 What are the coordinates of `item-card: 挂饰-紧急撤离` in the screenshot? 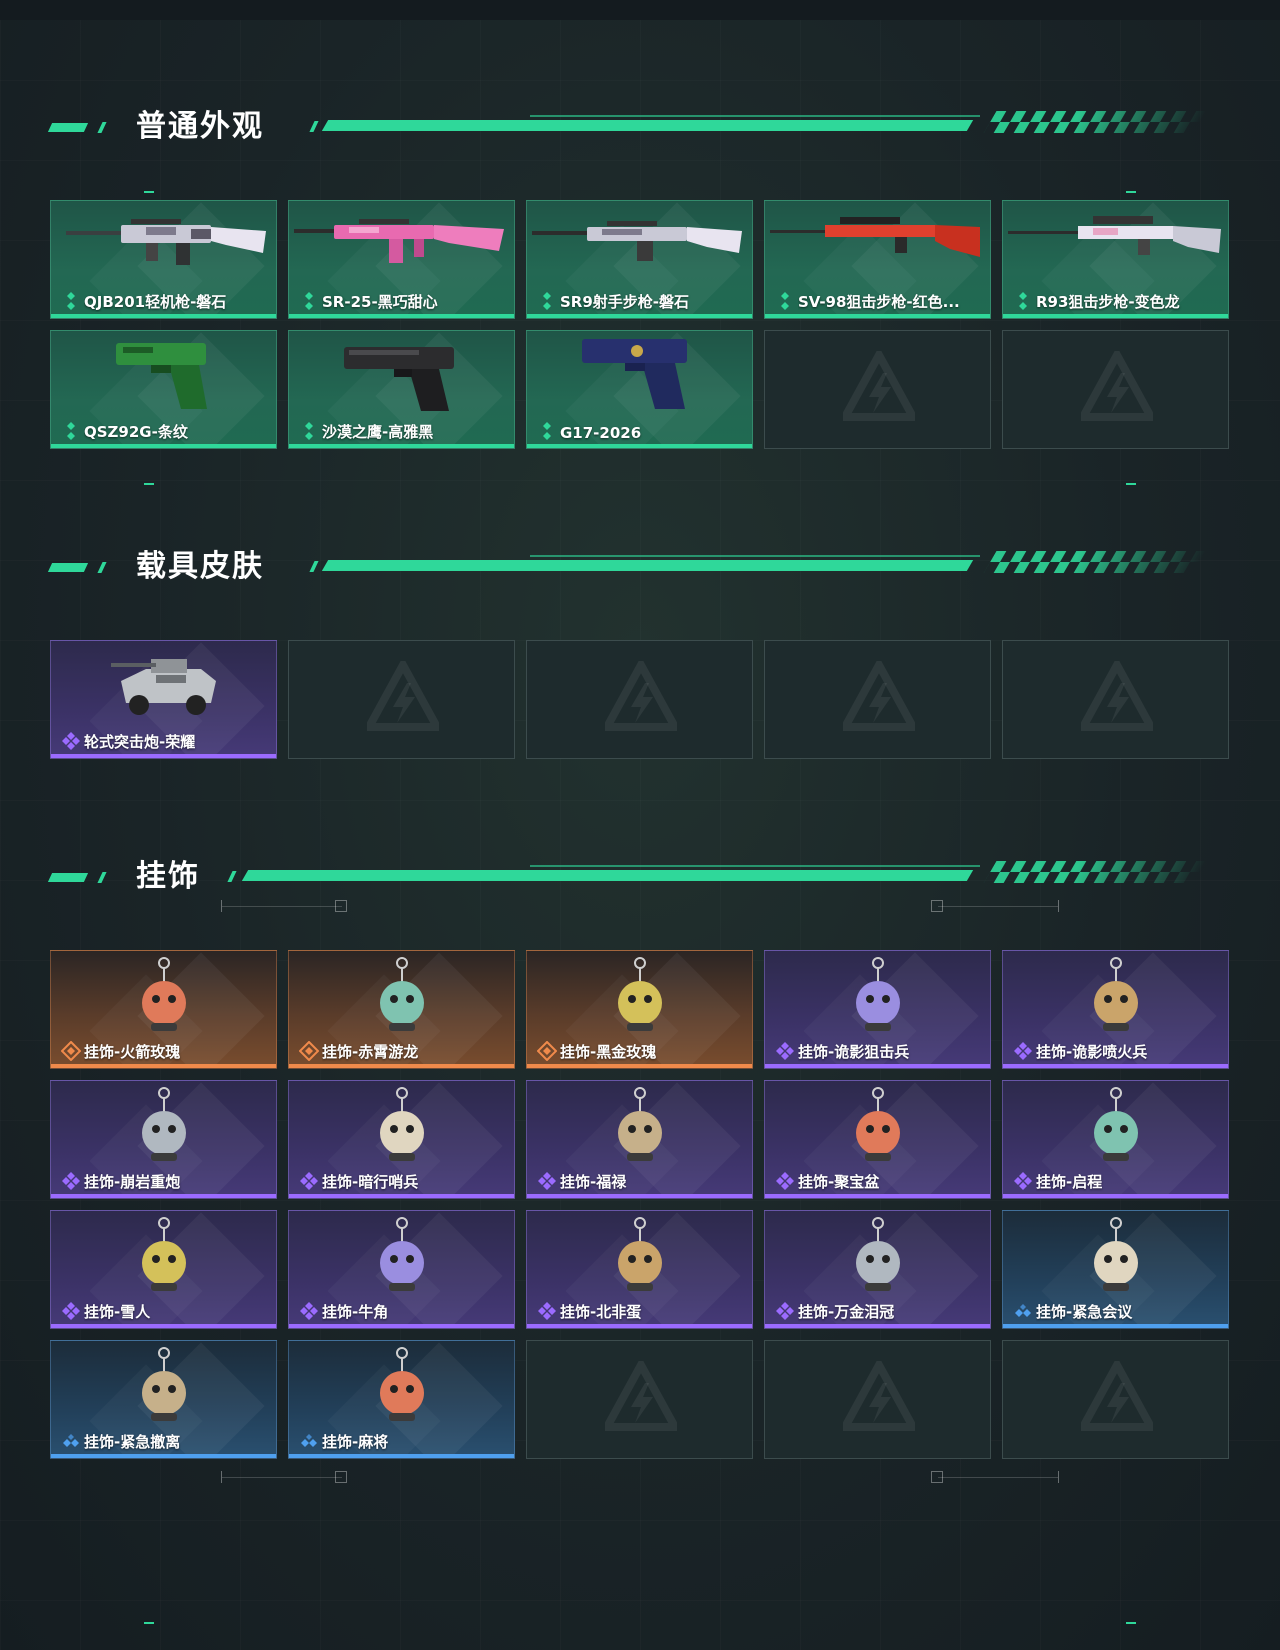 It's located at (163, 1399).